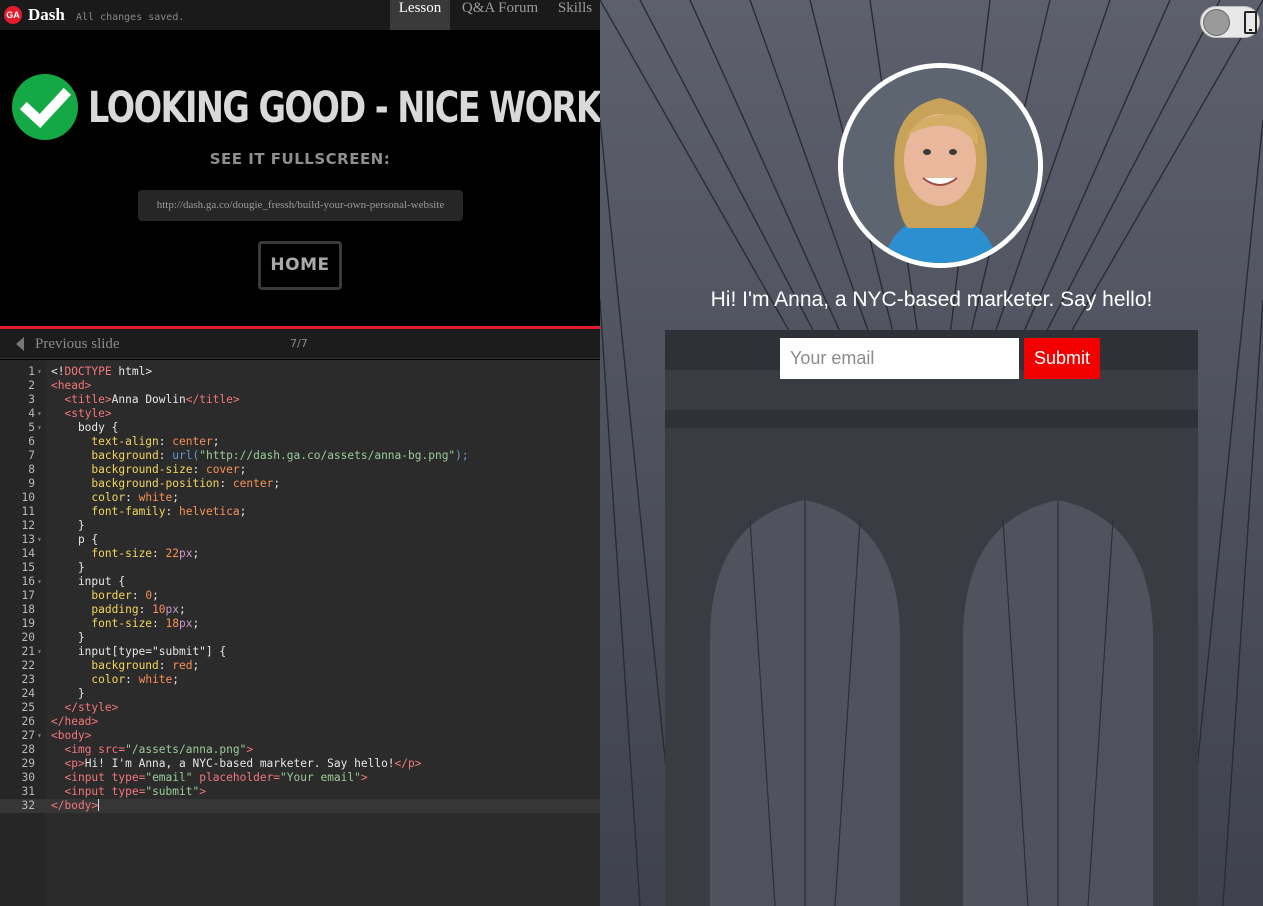  What do you see at coordinates (20, 344) in the screenshot?
I see `caret-left-icon` at bounding box center [20, 344].